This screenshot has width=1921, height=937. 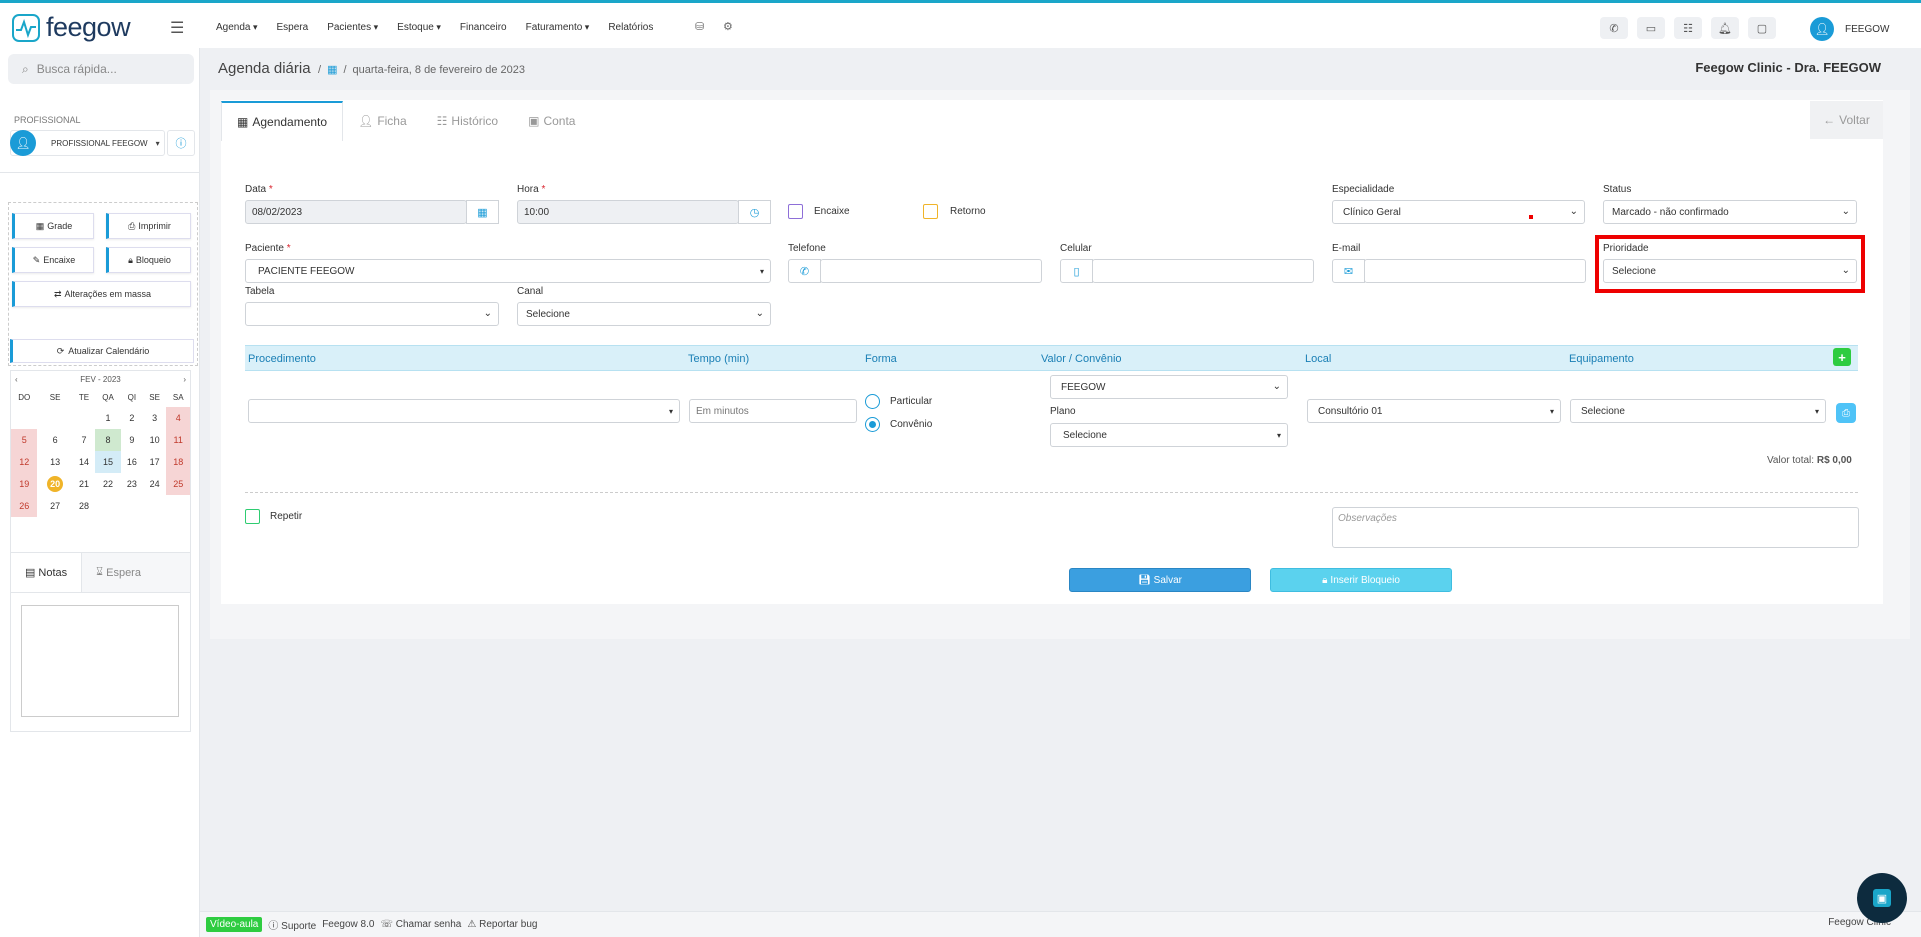 I want to click on calendar-day: 14, so click(x=84, y=462).